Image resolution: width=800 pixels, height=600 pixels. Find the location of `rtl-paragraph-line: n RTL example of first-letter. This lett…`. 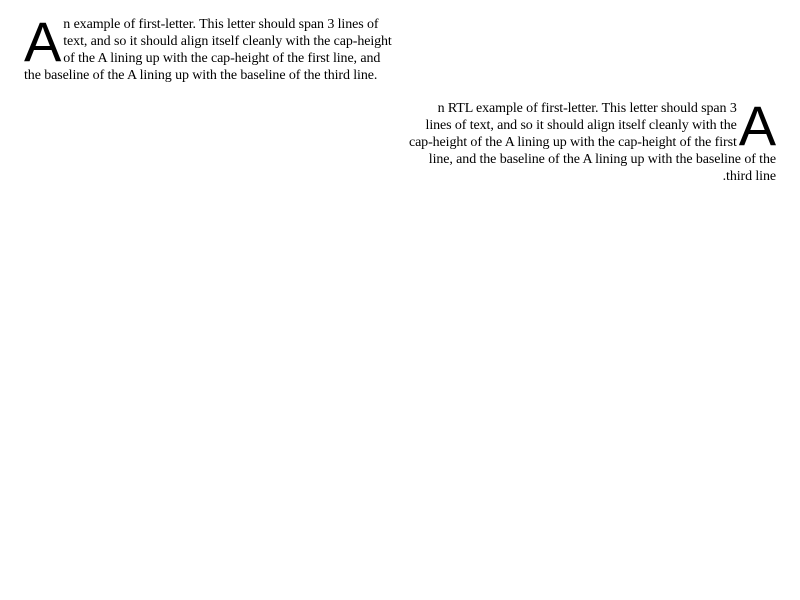

rtl-paragraph-line: n RTL example of first-letter. This lett… is located at coordinates (587, 108).